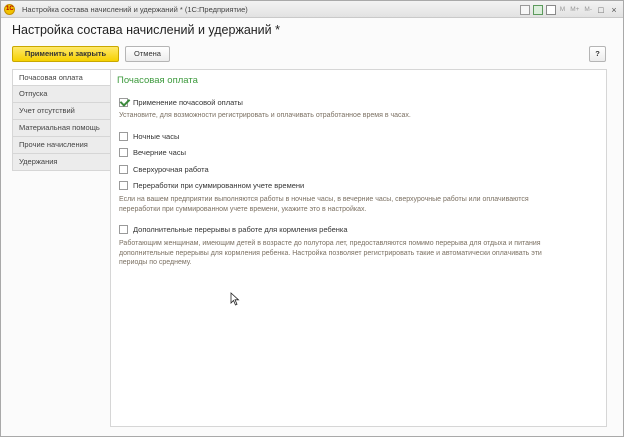 The width and height of the screenshot is (624, 437). I want to click on hourly-pay-label: Применение почасовой оплаты, so click(188, 102).